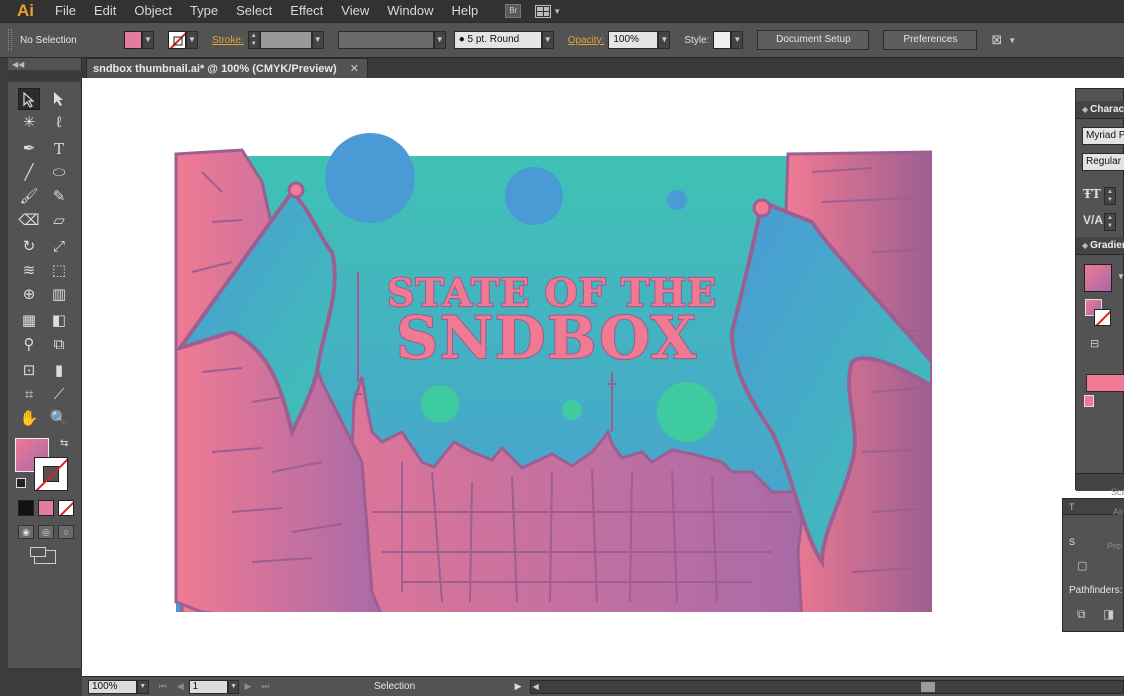 The height and width of the screenshot is (696, 1124). I want to click on graph-tool-icon: ▥, so click(59, 295).